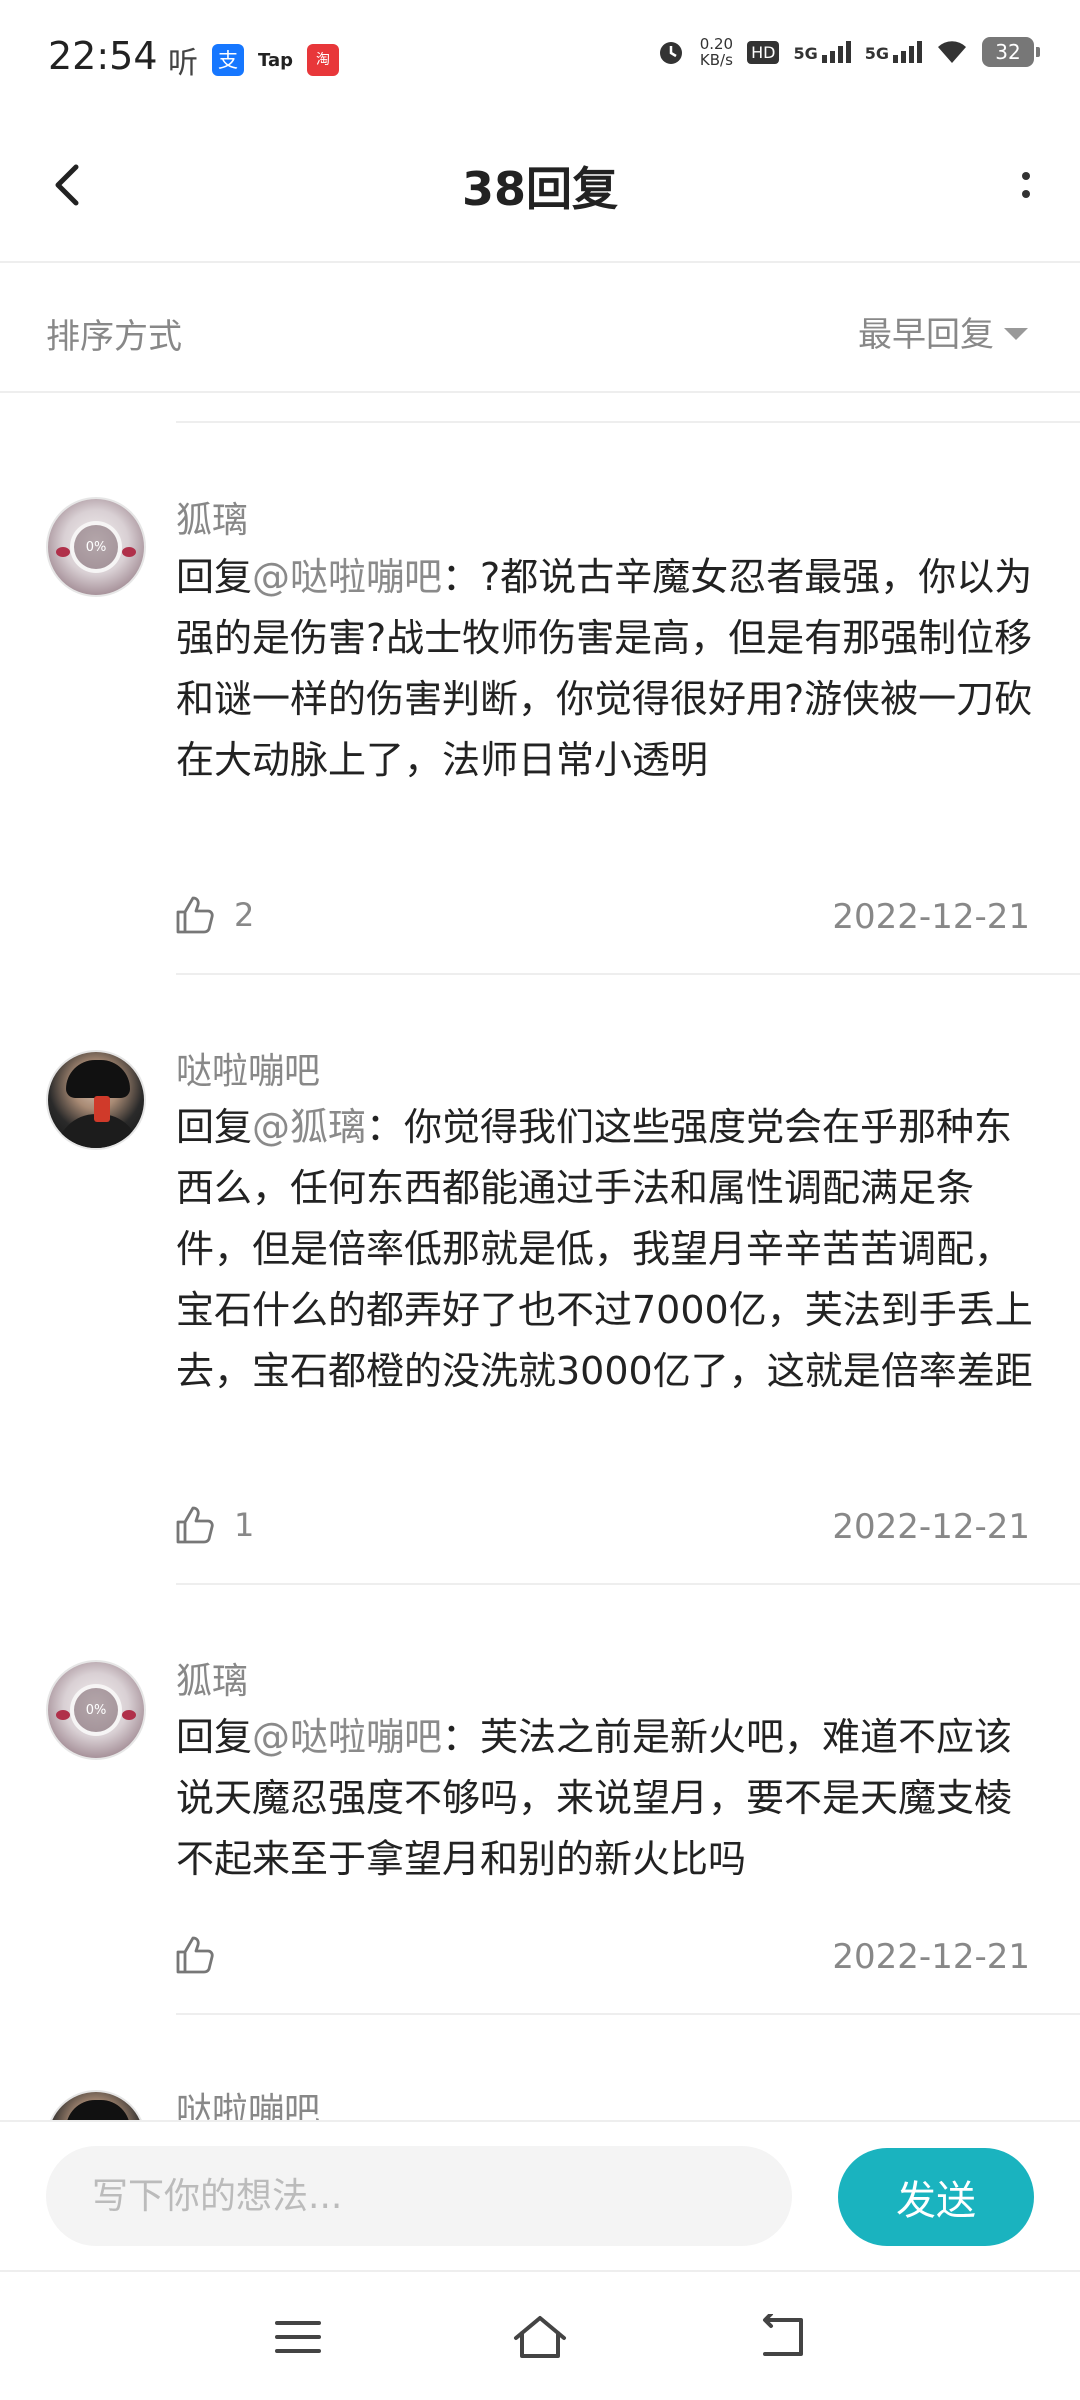 The height and width of the screenshot is (2400, 1080). What do you see at coordinates (926, 335) in the screenshot?
I see `sort-selected-value: 最早回复` at bounding box center [926, 335].